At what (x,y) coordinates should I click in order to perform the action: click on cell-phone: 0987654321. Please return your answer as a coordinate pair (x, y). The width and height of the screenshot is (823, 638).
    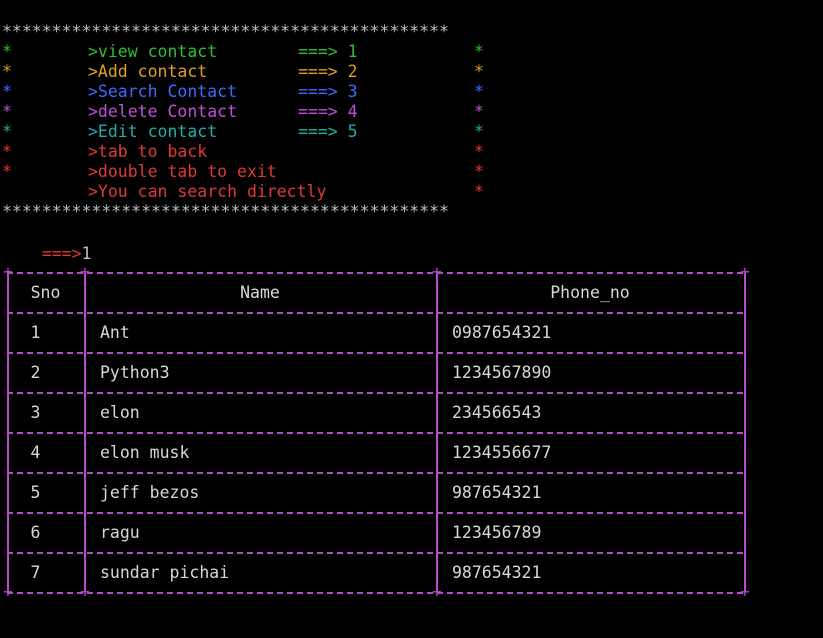
    Looking at the image, I should click on (502, 332).